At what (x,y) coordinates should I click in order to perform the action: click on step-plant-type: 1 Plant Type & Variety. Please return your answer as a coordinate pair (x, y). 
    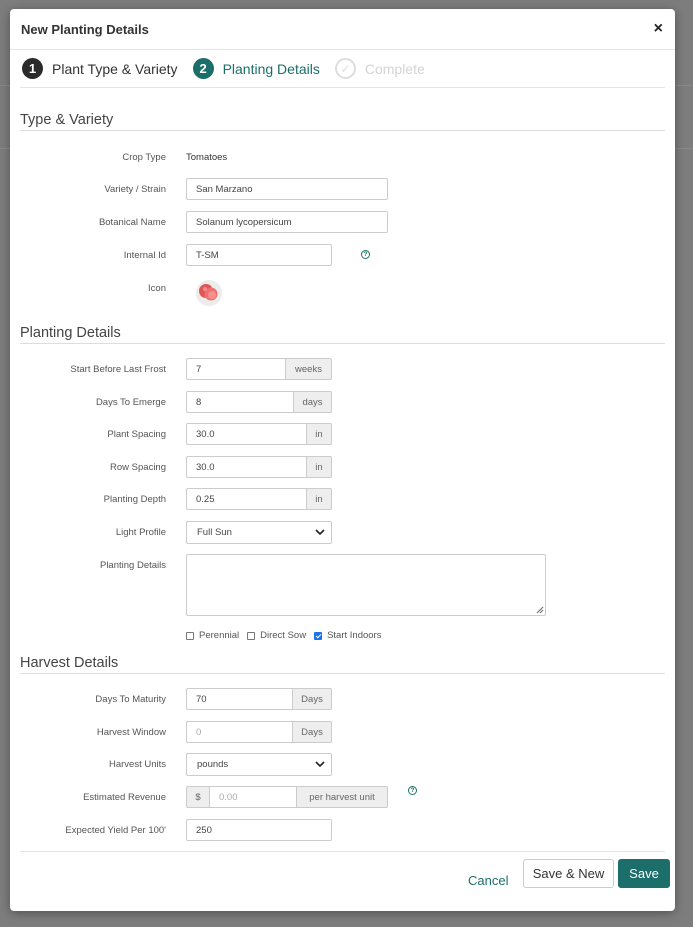
    Looking at the image, I should click on (100, 68).